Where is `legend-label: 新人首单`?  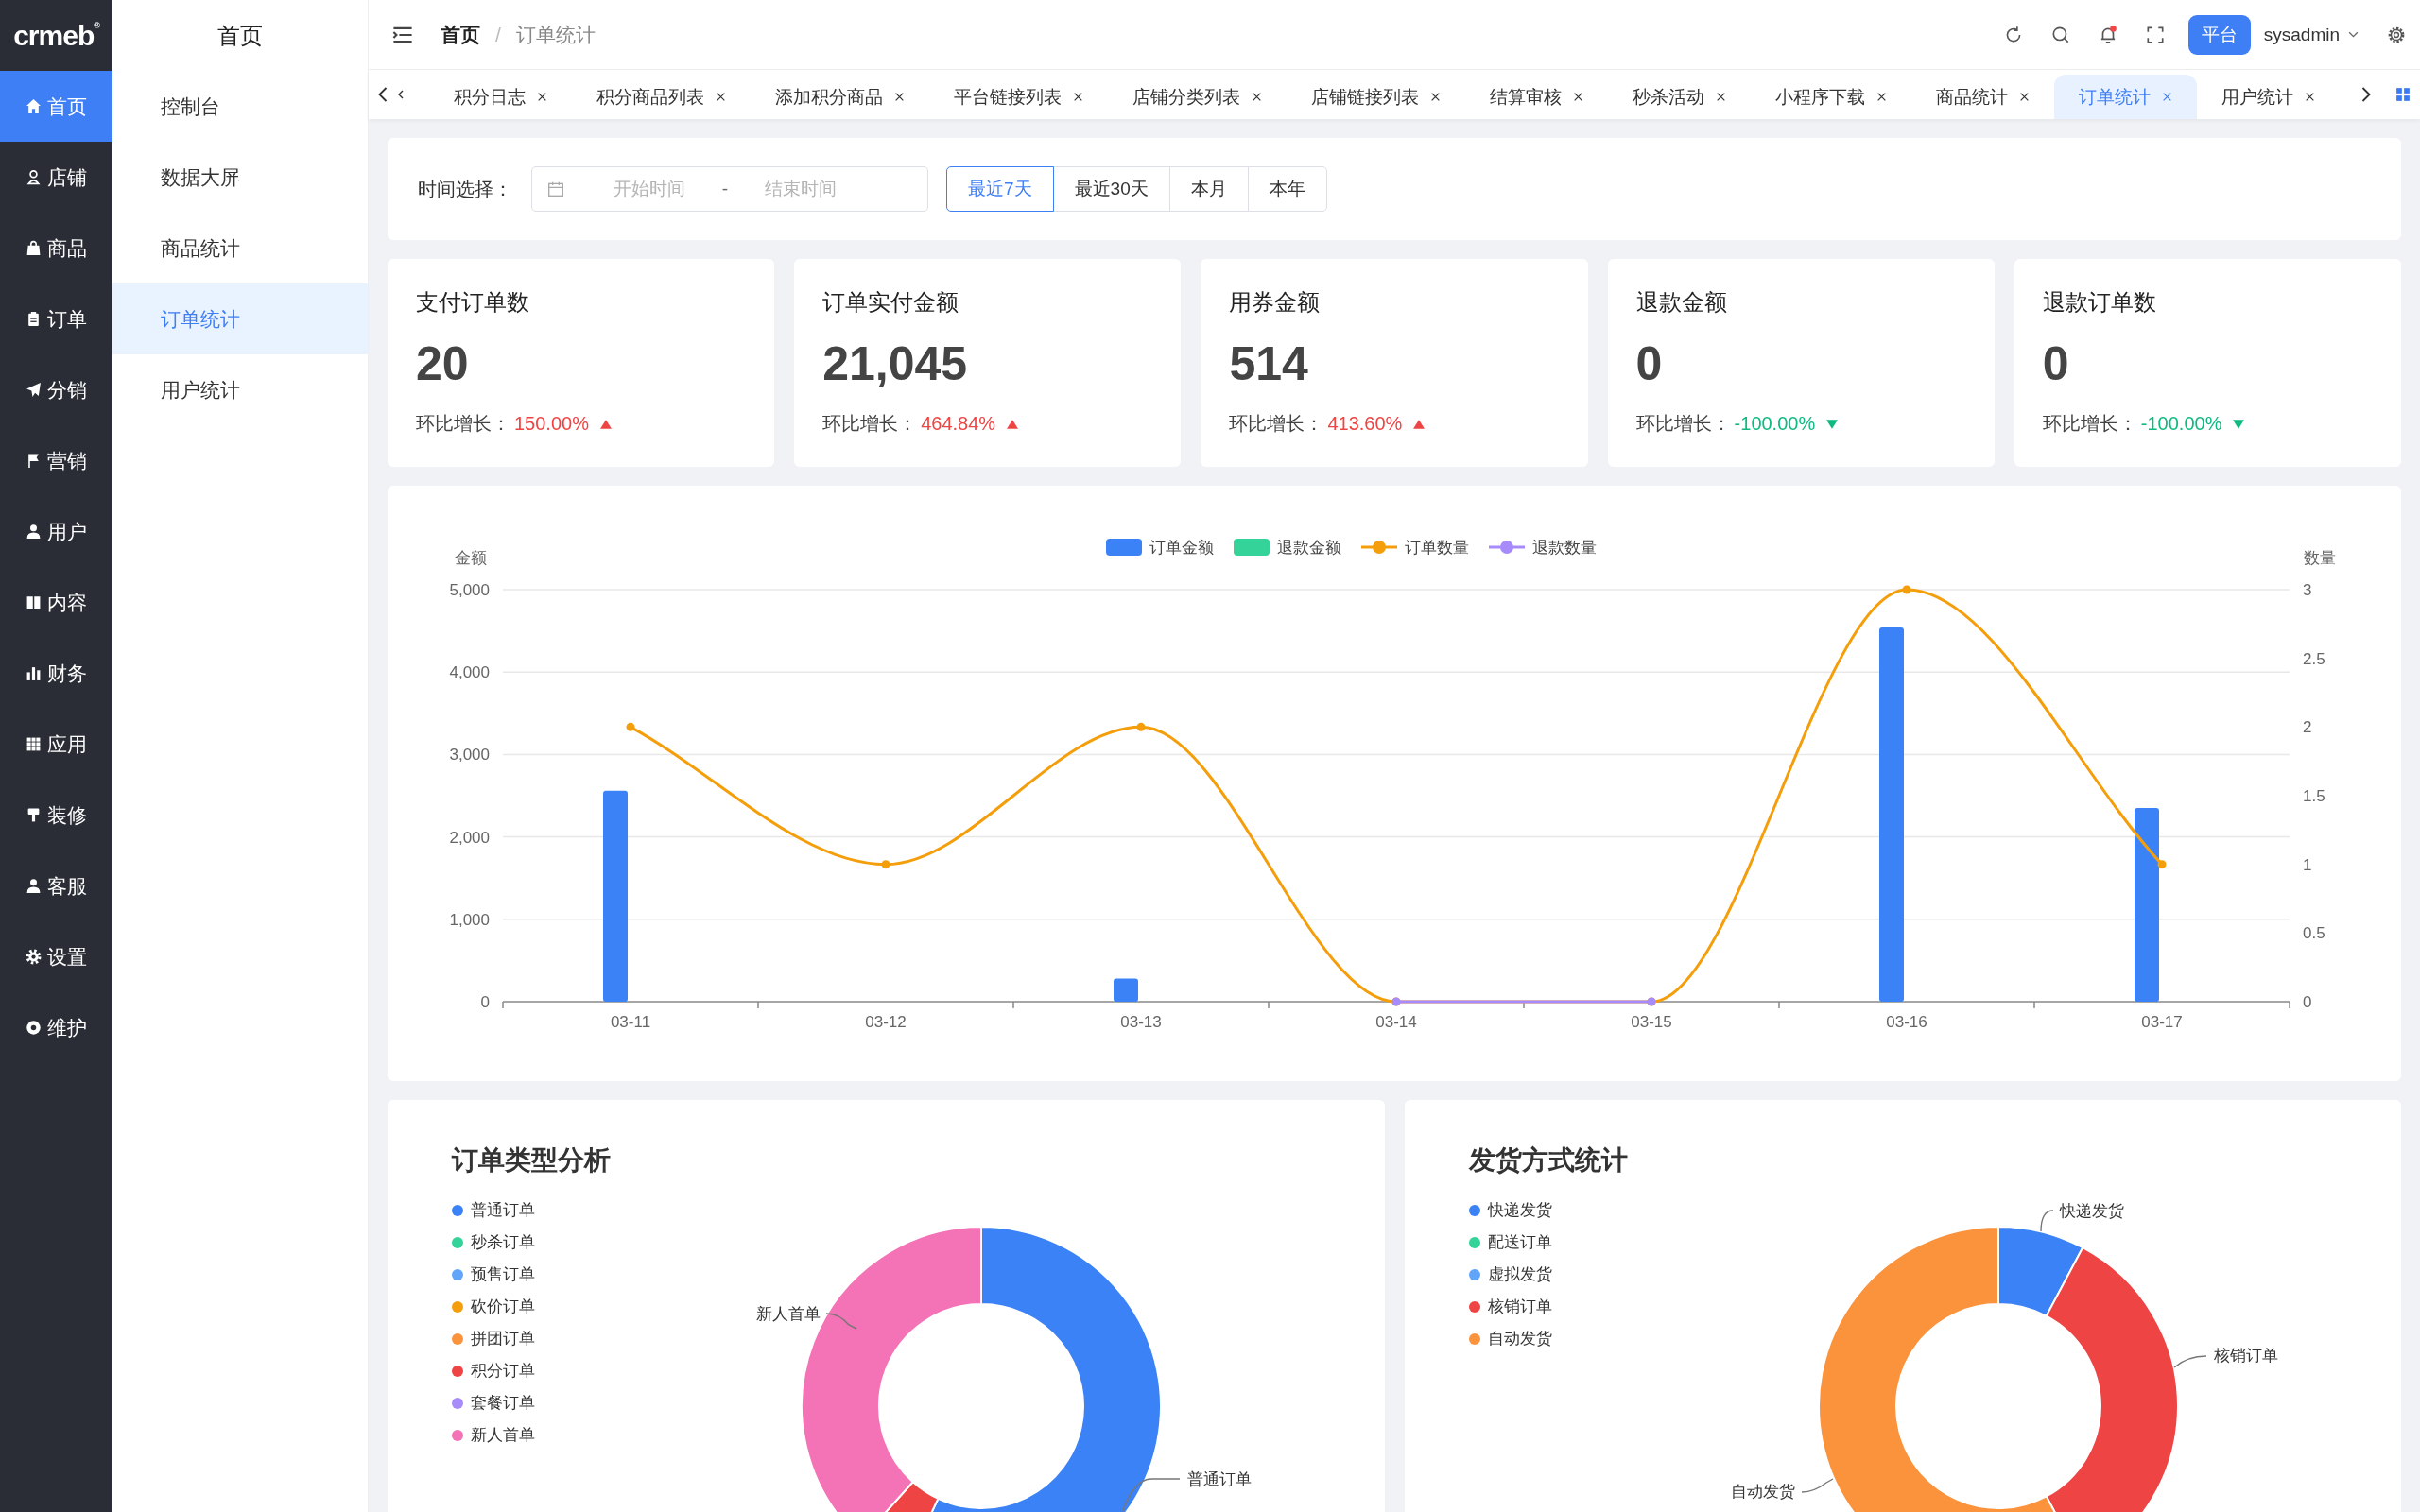
legend-label: 新人首单 is located at coordinates (503, 1435).